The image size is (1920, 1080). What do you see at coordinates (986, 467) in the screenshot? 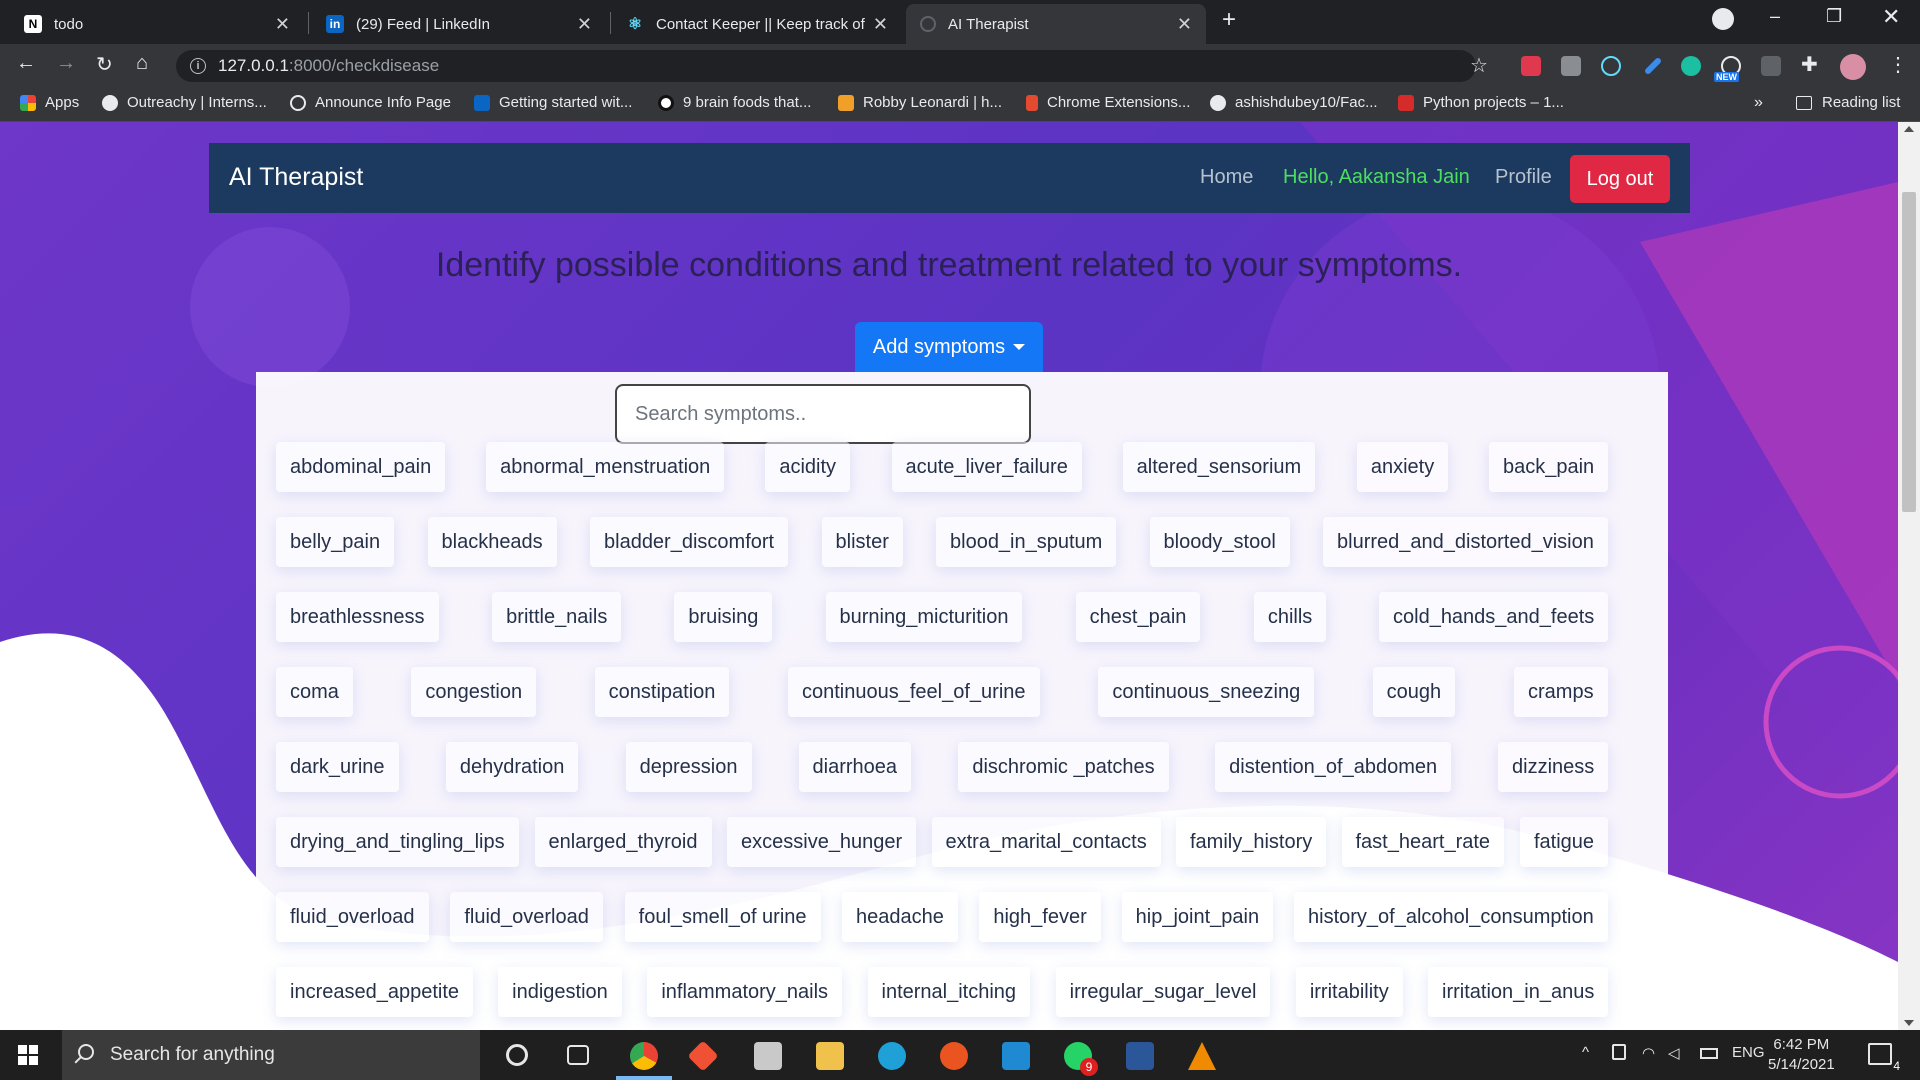
I see `symptom-option: acute_liver_failure` at bounding box center [986, 467].